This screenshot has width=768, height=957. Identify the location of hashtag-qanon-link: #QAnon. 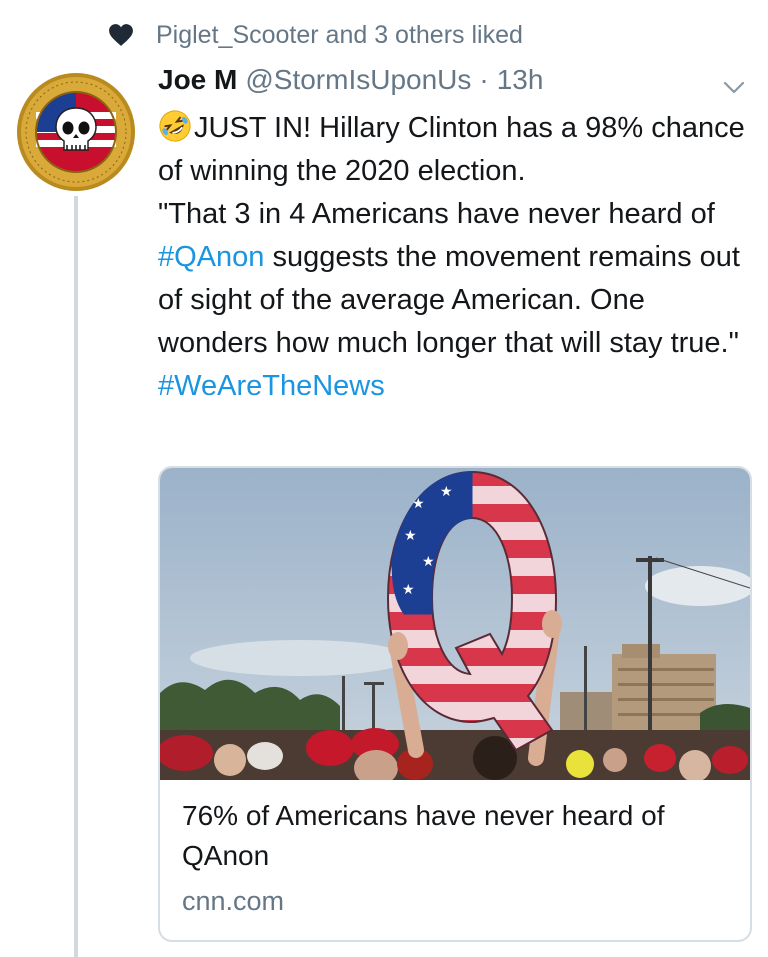
(211, 257).